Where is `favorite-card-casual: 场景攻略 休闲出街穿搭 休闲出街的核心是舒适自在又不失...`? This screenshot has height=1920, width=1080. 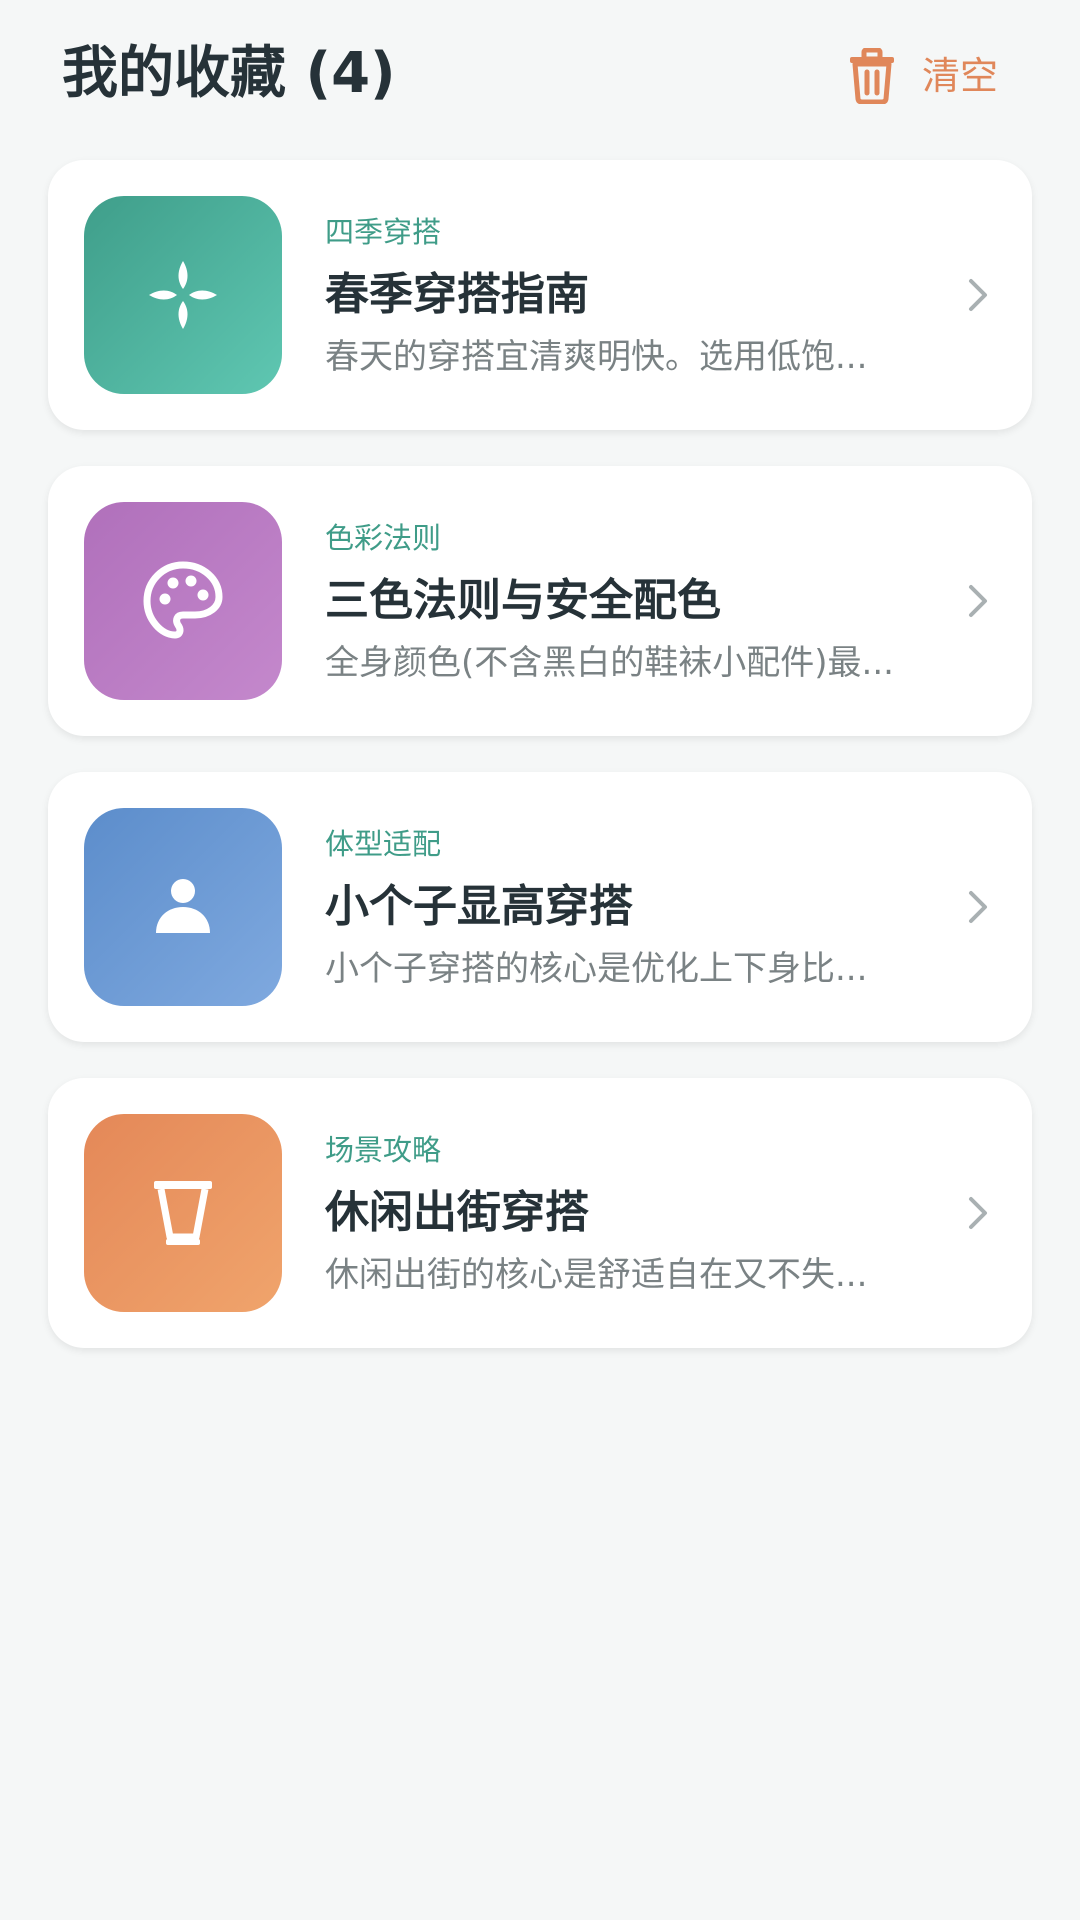 favorite-card-casual: 场景攻略 休闲出街穿搭 休闲出街的核心是舒适自在又不失... is located at coordinates (540, 1213).